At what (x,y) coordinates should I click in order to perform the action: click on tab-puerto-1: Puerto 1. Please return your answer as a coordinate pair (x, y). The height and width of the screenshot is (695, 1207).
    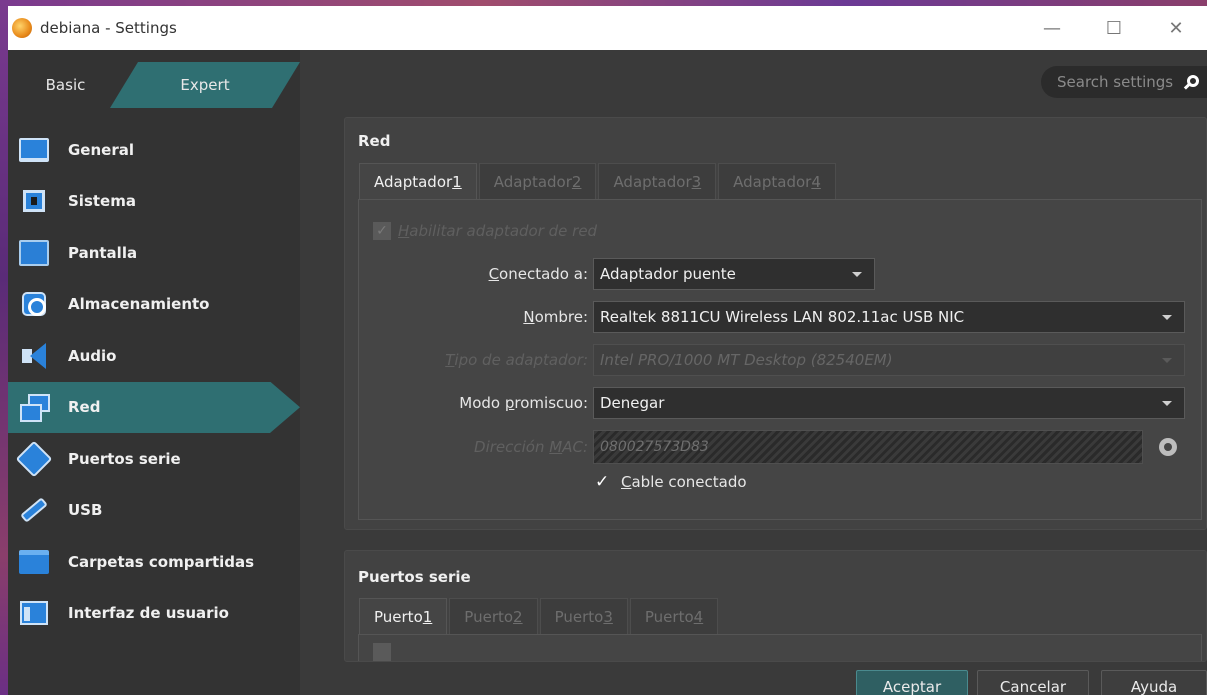
    Looking at the image, I should click on (403, 616).